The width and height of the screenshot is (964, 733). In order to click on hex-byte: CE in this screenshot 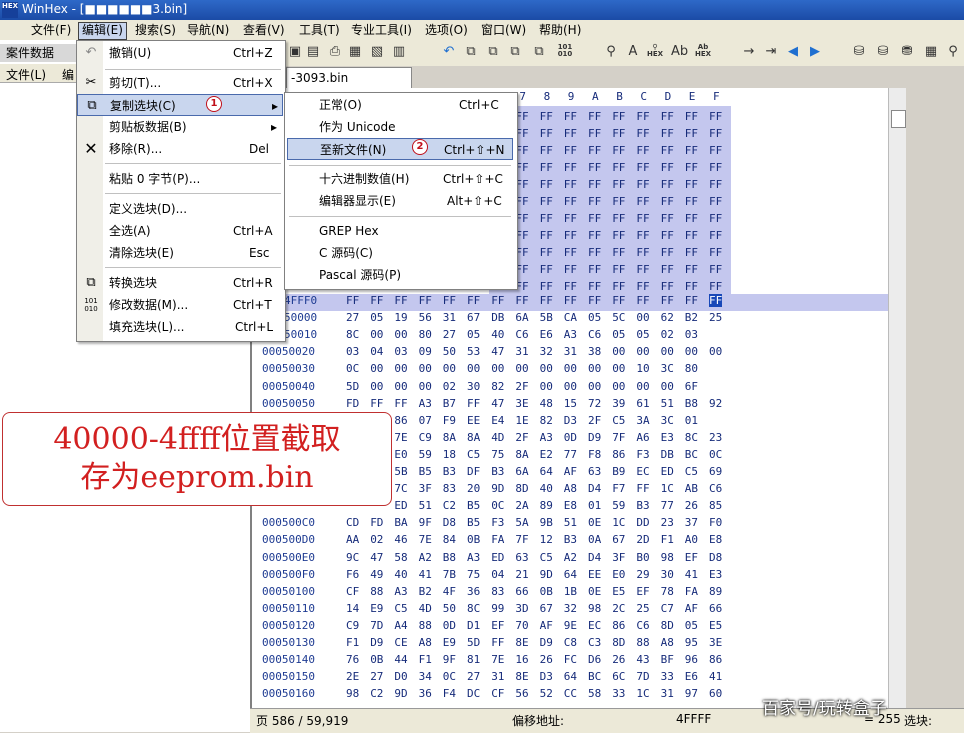, I will do `click(400, 642)`.